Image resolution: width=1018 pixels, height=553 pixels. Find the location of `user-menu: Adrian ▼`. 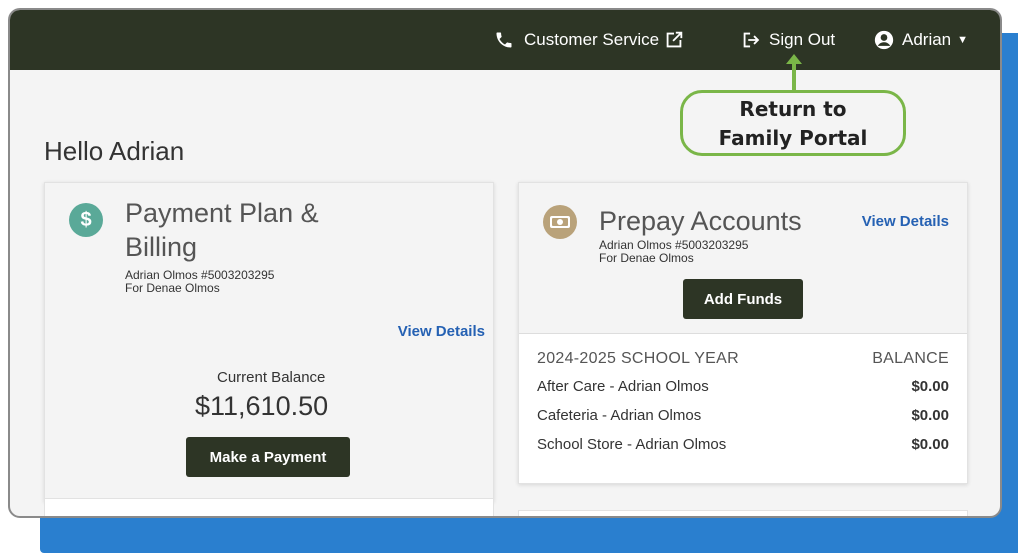

user-menu: Adrian ▼ is located at coordinates (921, 40).